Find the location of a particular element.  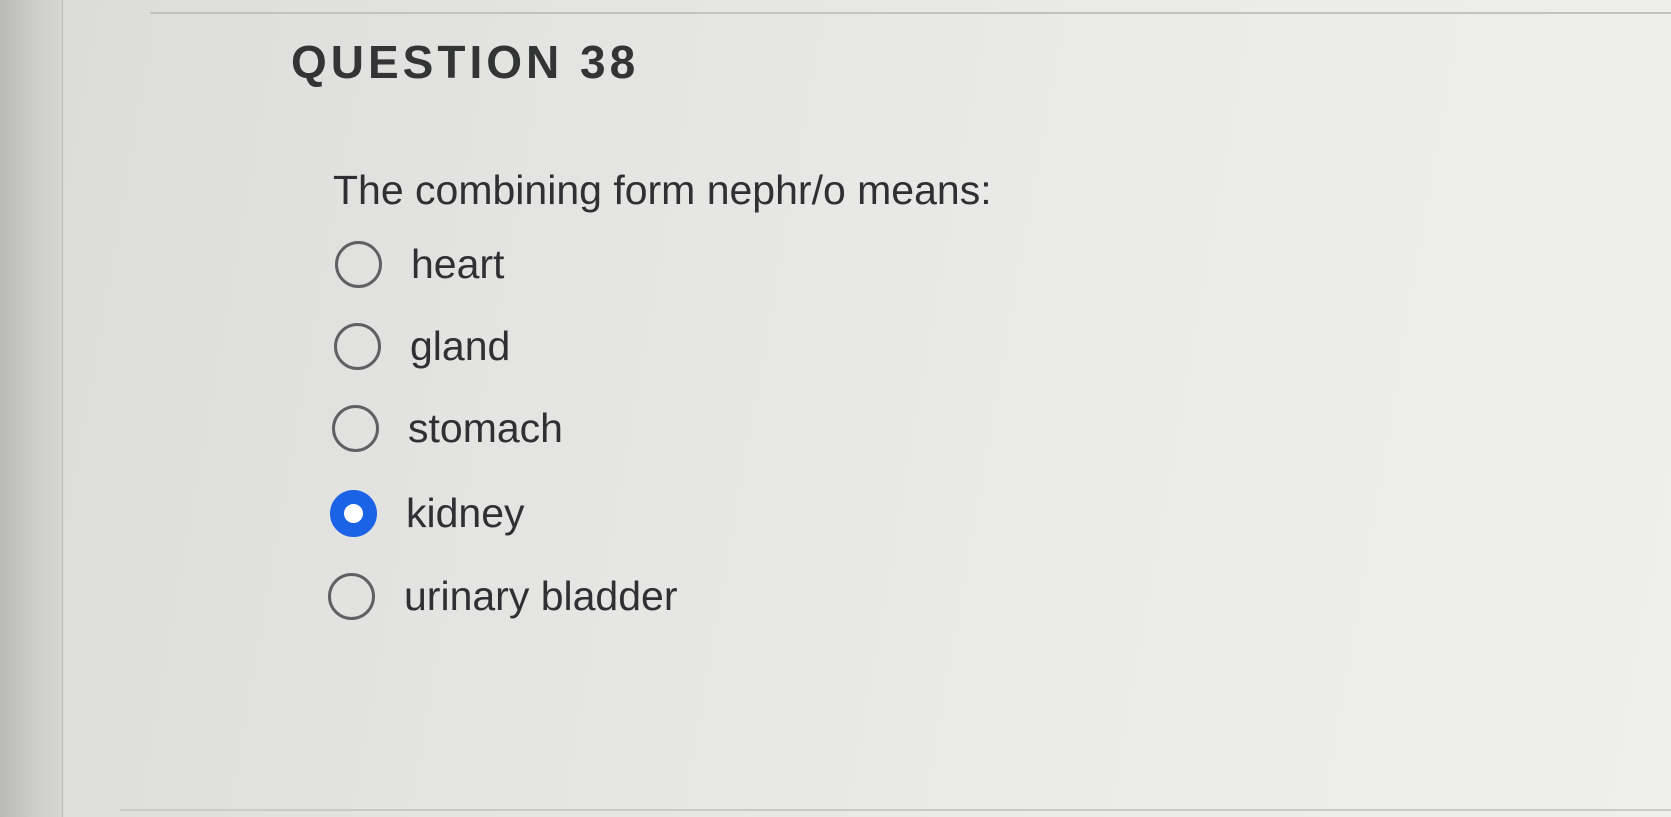

radio-button-selected is located at coordinates (353, 513).